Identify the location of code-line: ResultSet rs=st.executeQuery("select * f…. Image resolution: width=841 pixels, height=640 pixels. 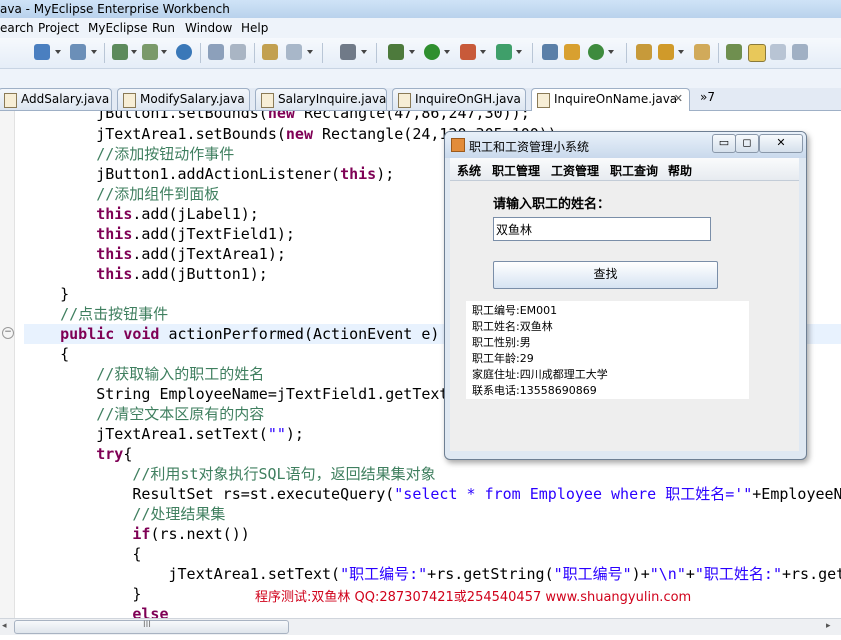
(432, 494).